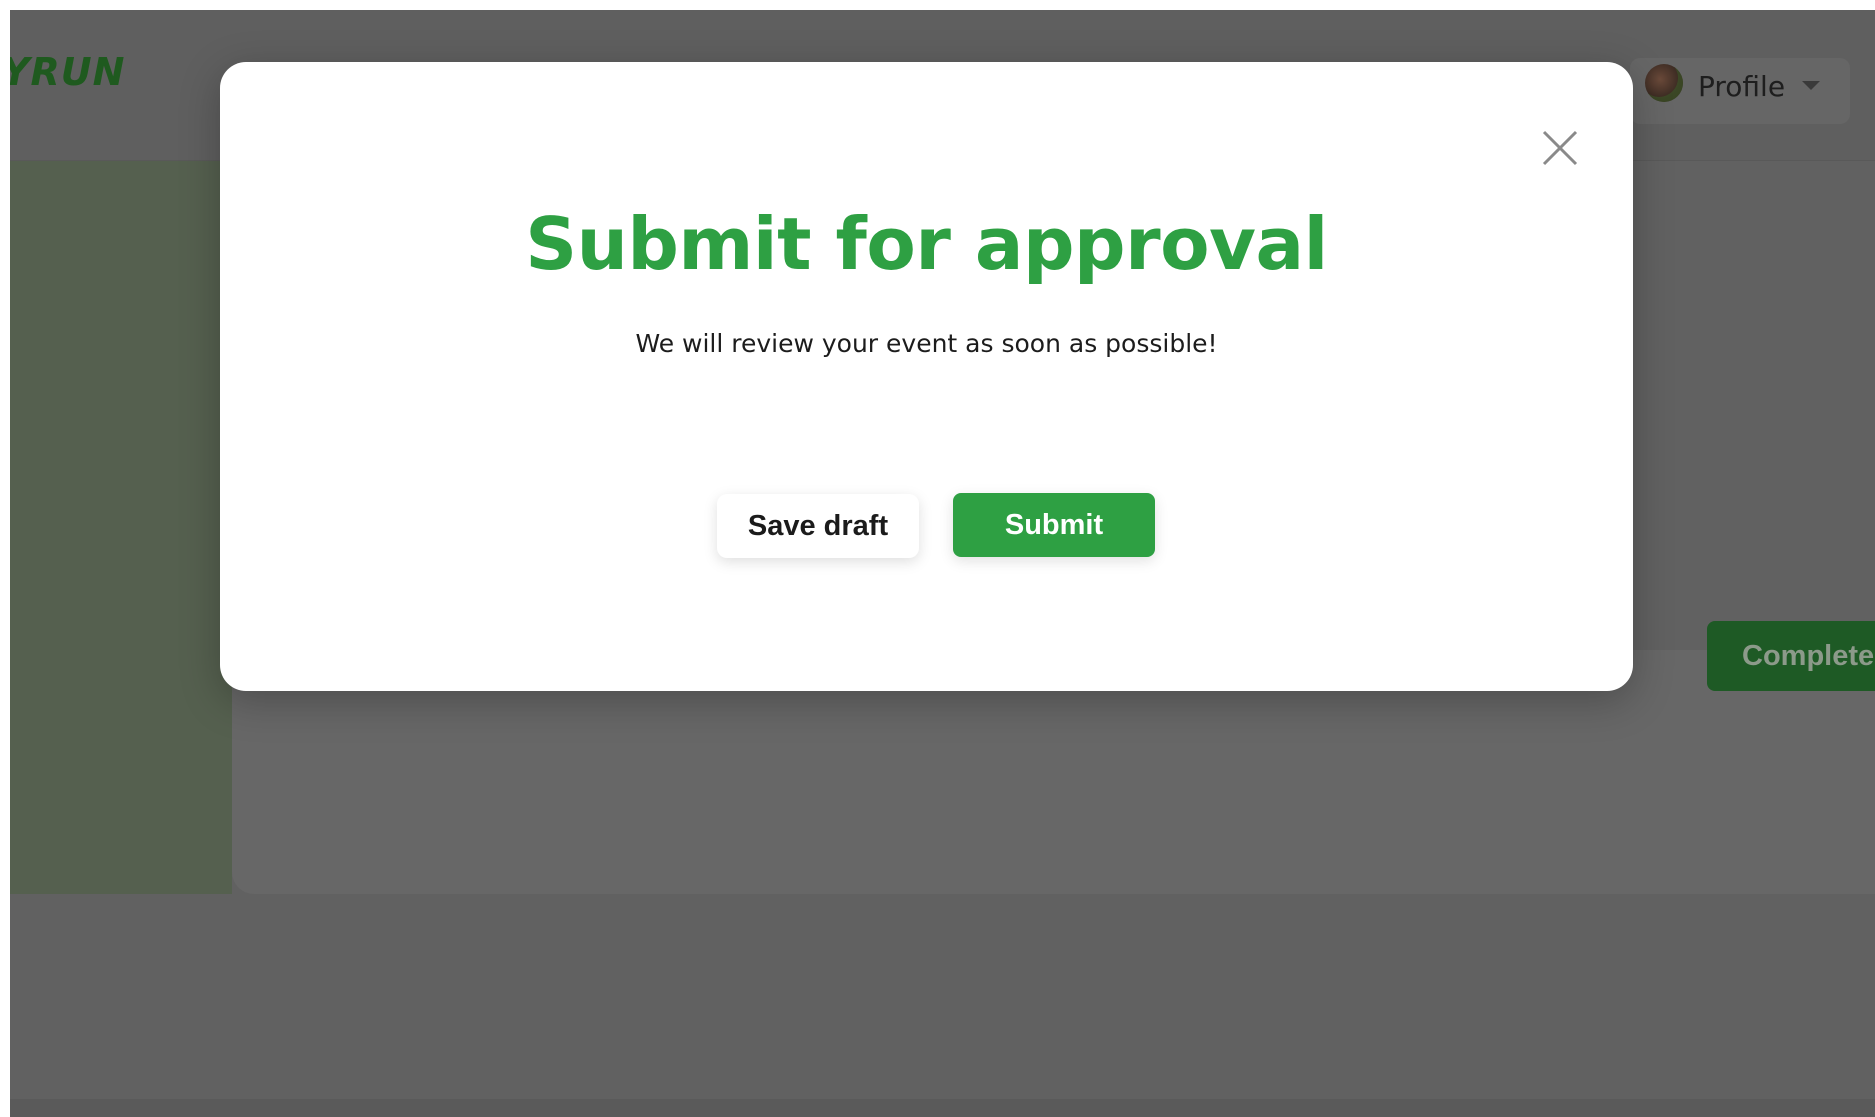 The height and width of the screenshot is (1117, 1875). What do you see at coordinates (942, 1108) in the screenshot?
I see `footer-strip` at bounding box center [942, 1108].